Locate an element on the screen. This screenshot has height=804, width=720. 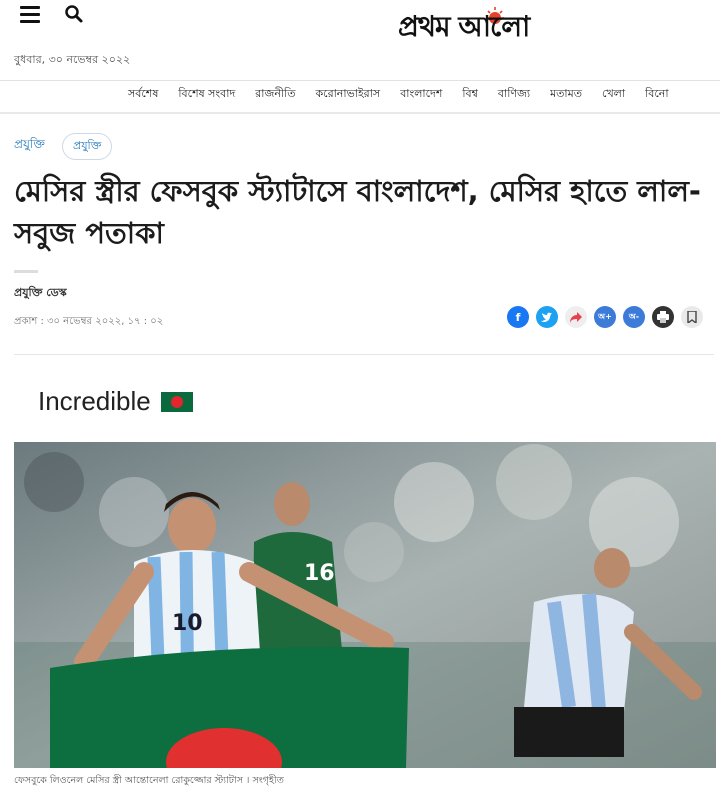
nav-item-politics: রাজনীতি is located at coordinates (275, 95).